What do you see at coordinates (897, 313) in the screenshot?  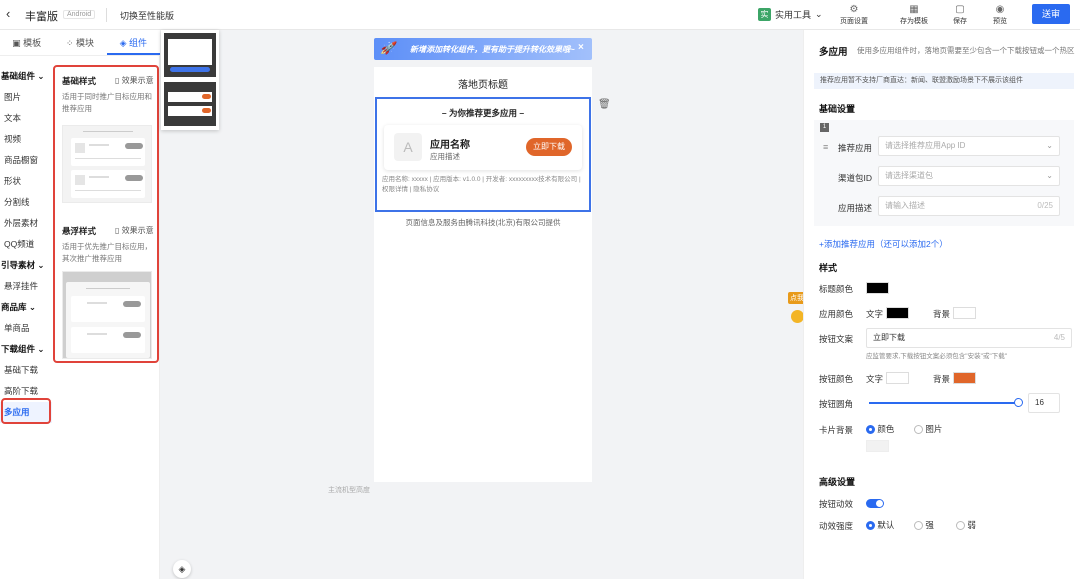 I see `app-text-color-swatch` at bounding box center [897, 313].